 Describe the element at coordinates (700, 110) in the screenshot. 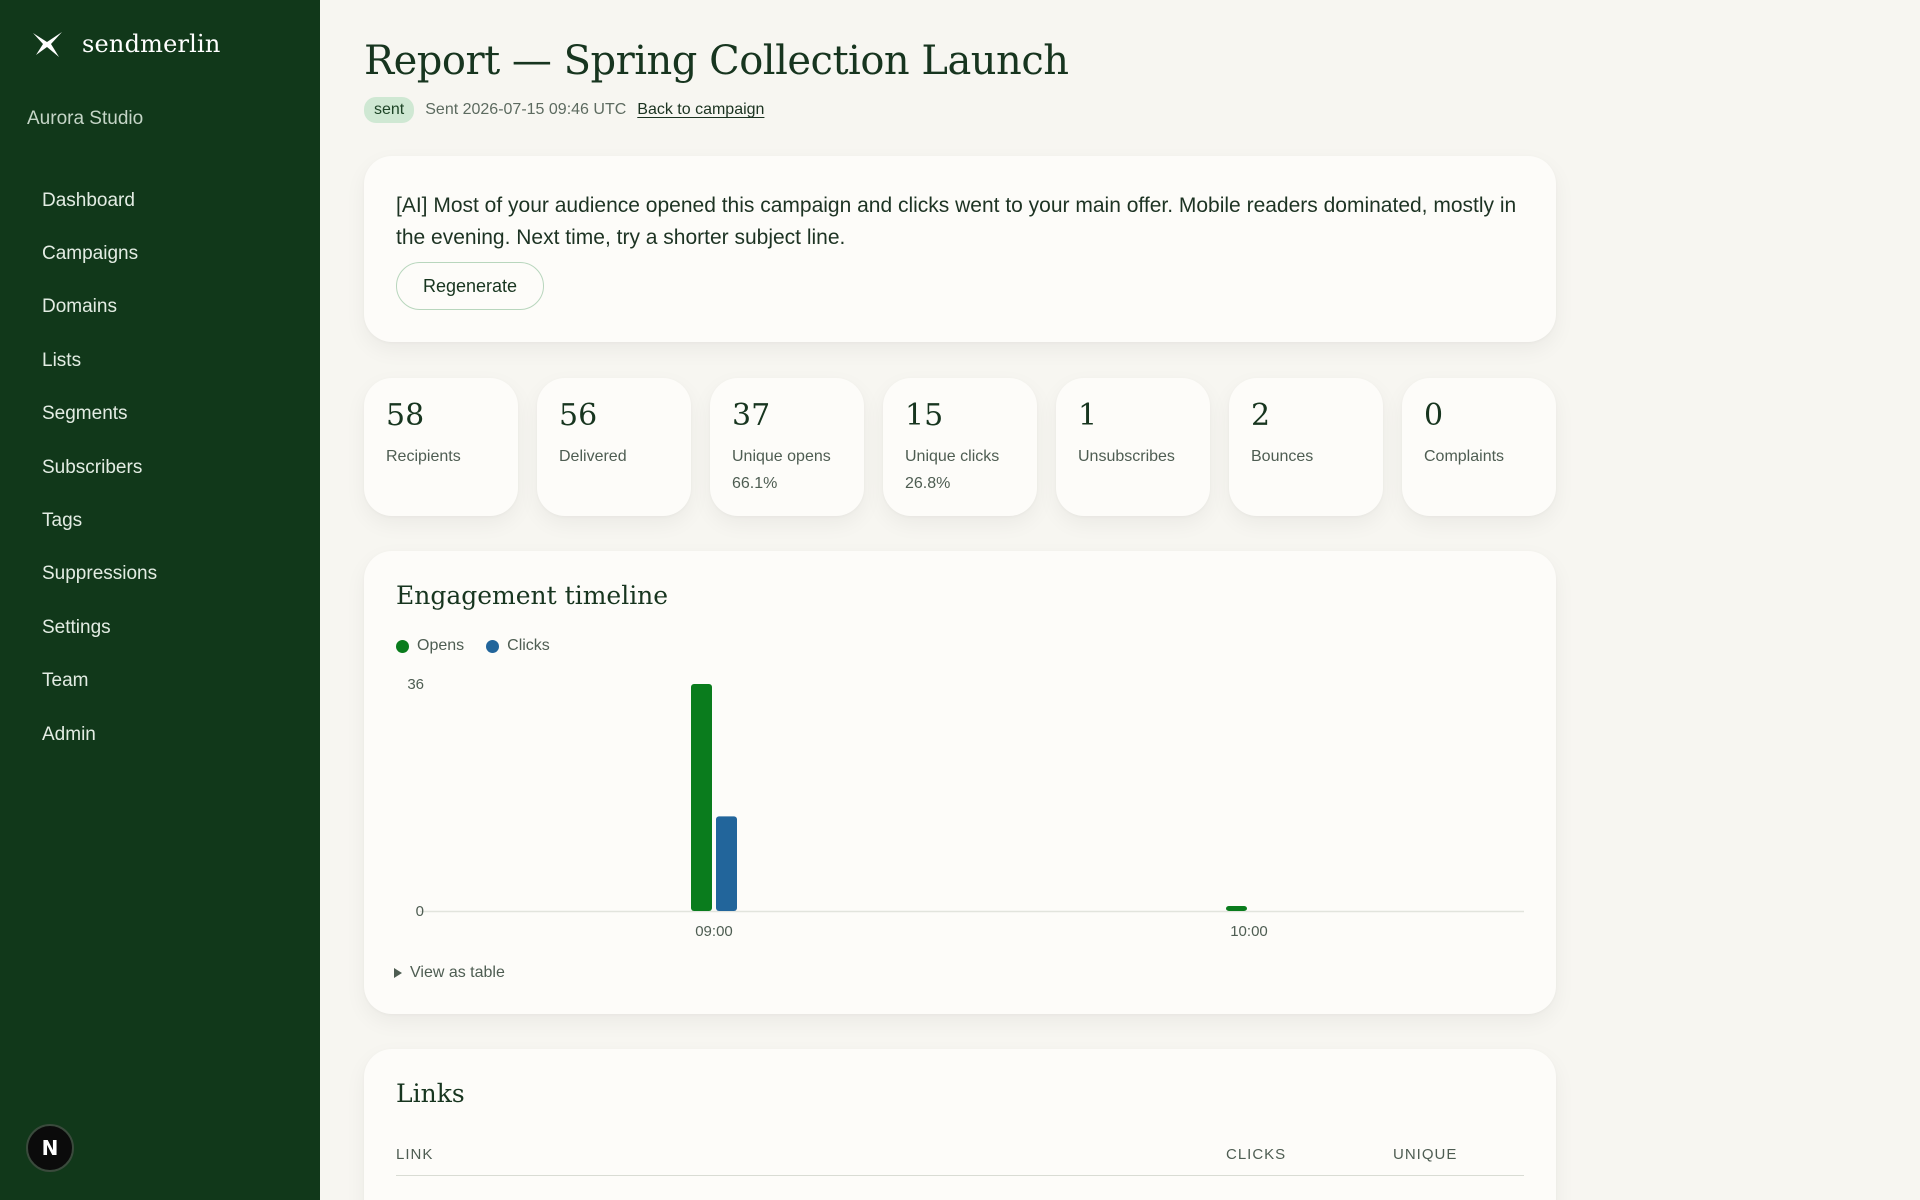

I see `back-to-campaign-link: Back to campaign` at that location.